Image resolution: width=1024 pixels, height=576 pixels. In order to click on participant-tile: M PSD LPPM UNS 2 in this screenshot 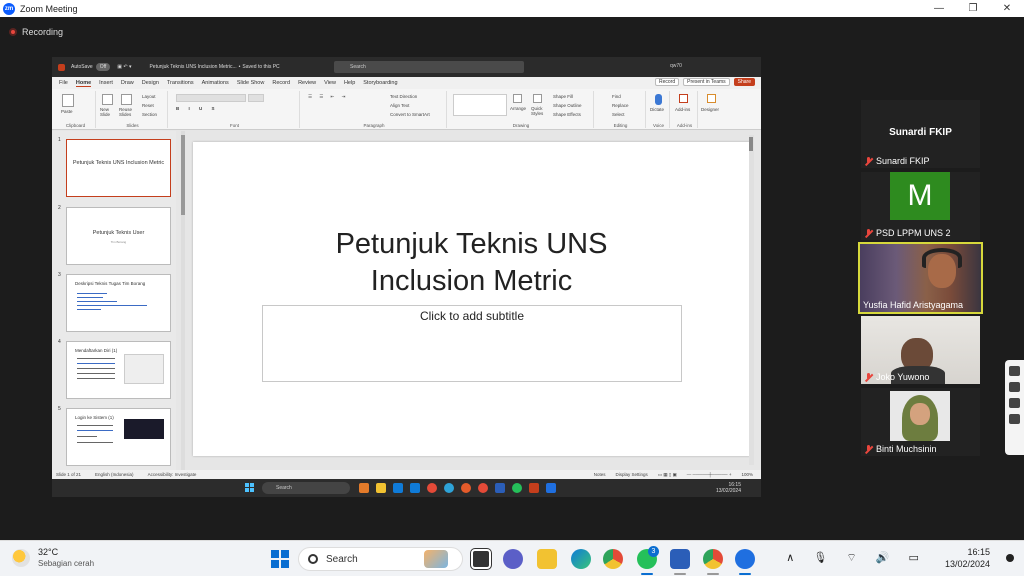, I will do `click(920, 206)`.